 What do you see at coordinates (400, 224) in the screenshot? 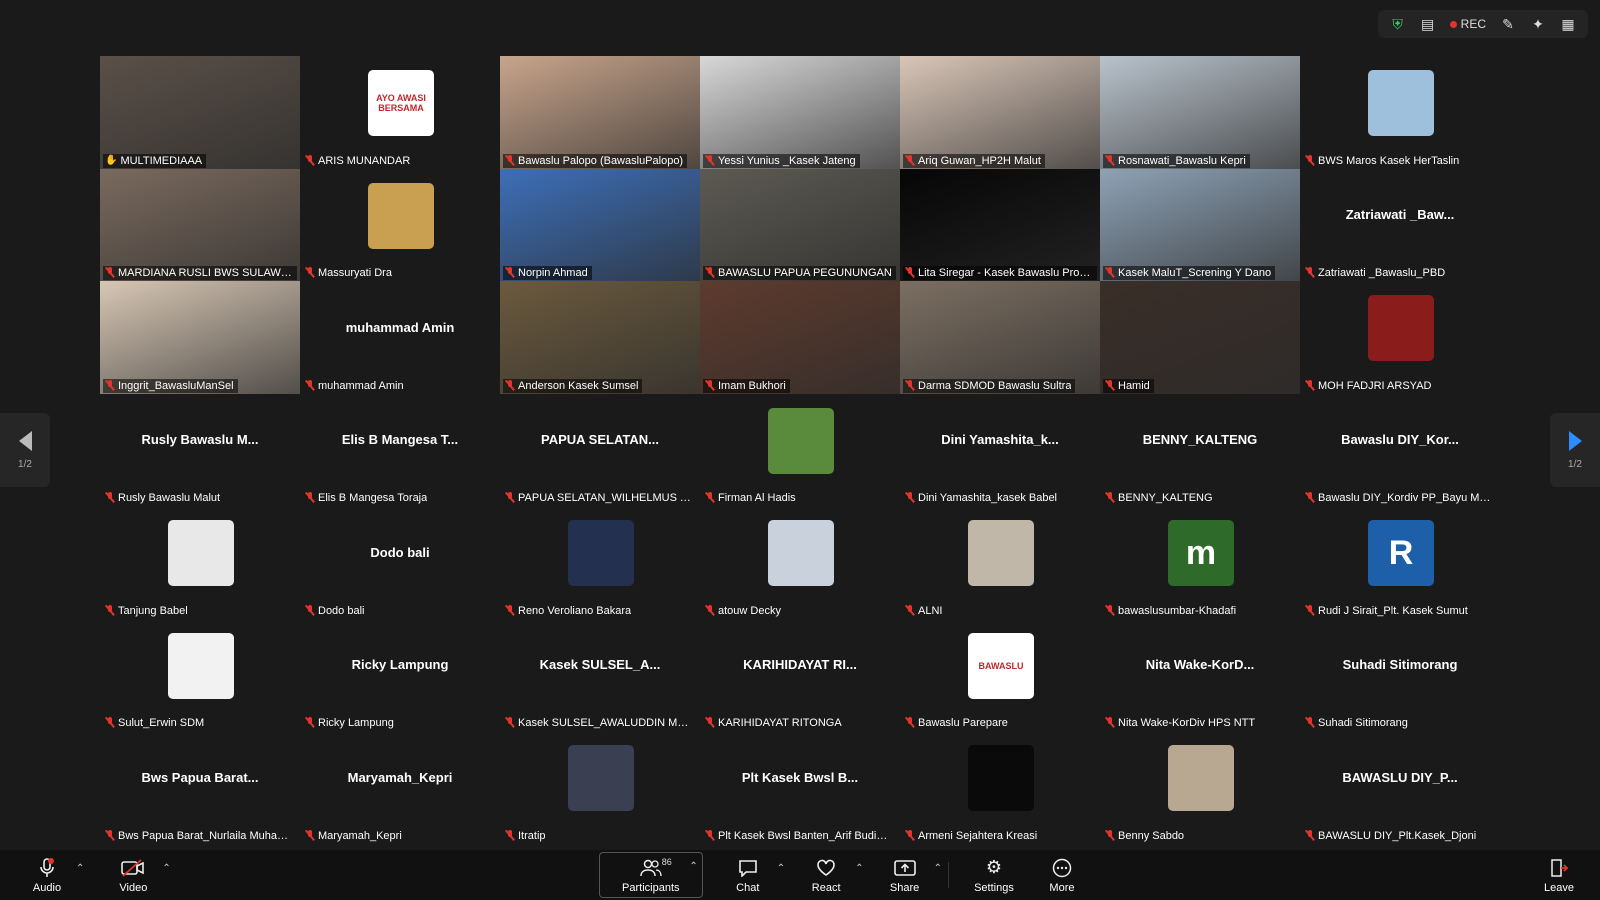
I see `participant-tile: Massuryati Dra` at bounding box center [400, 224].